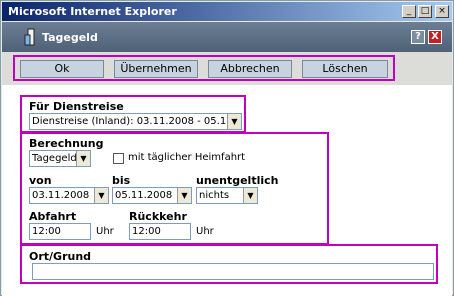 Image resolution: width=454 pixels, height=296 pixels. Describe the element at coordinates (160, 231) in the screenshot. I see `return-time-input: 12:00` at that location.